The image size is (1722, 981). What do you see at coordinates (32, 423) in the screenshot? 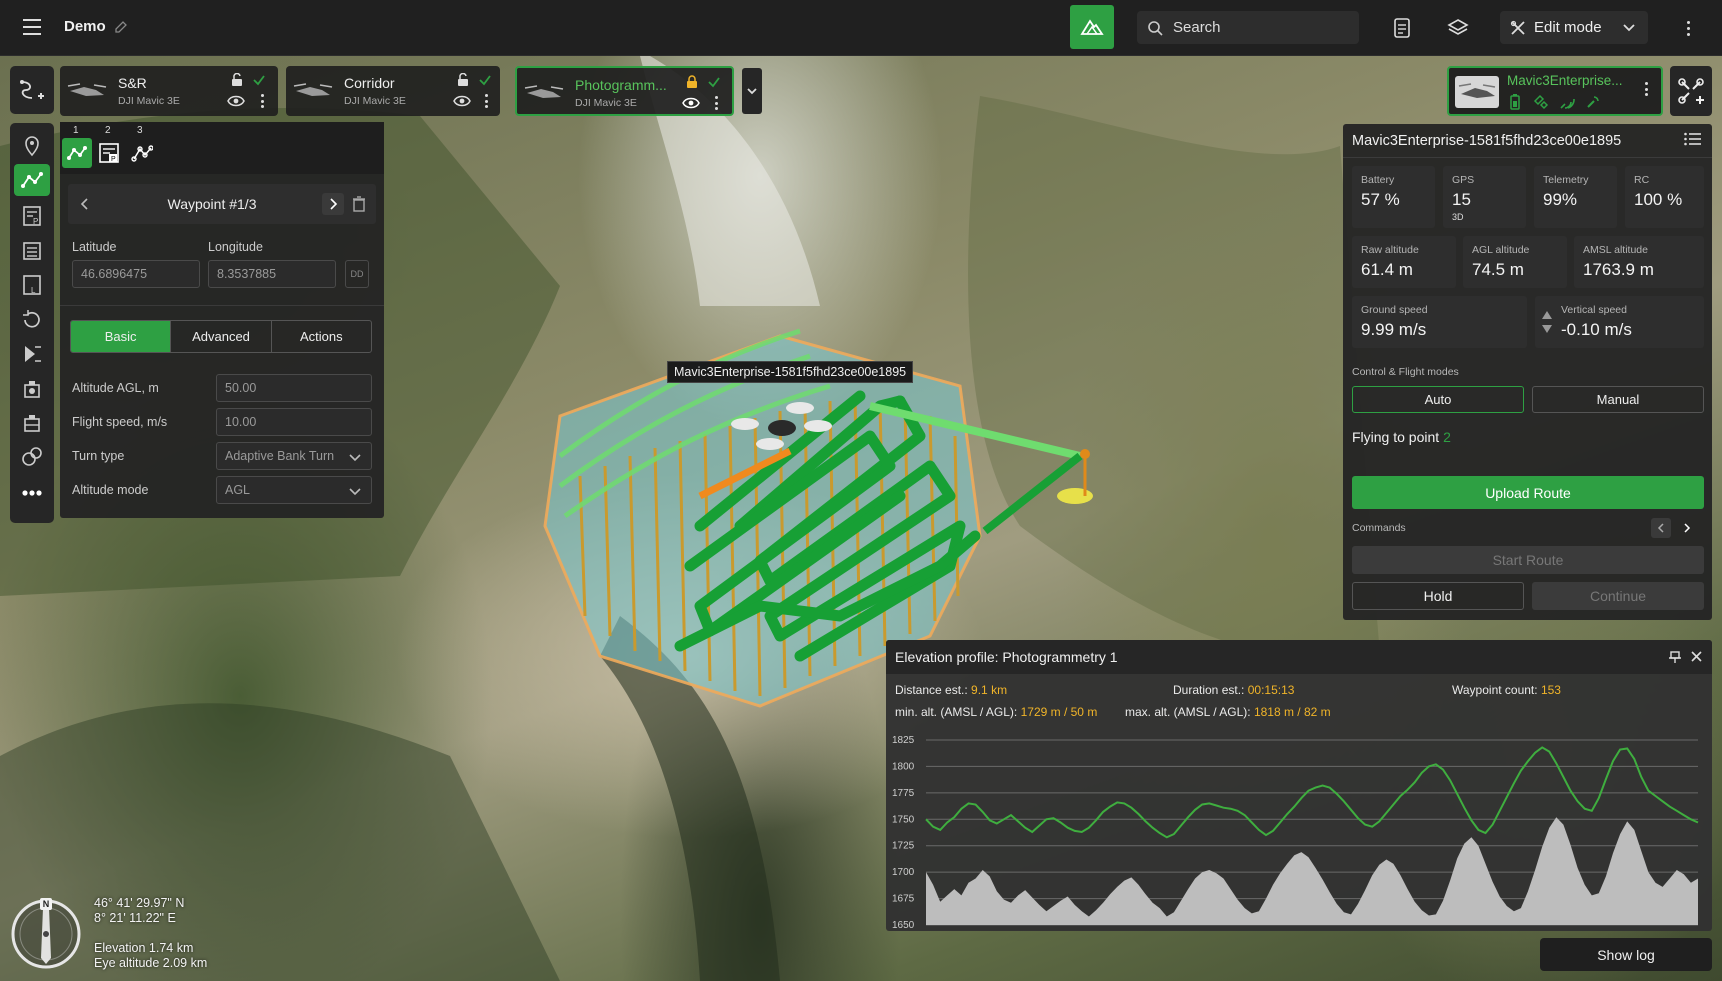
I see `drone-grid-icon` at bounding box center [32, 423].